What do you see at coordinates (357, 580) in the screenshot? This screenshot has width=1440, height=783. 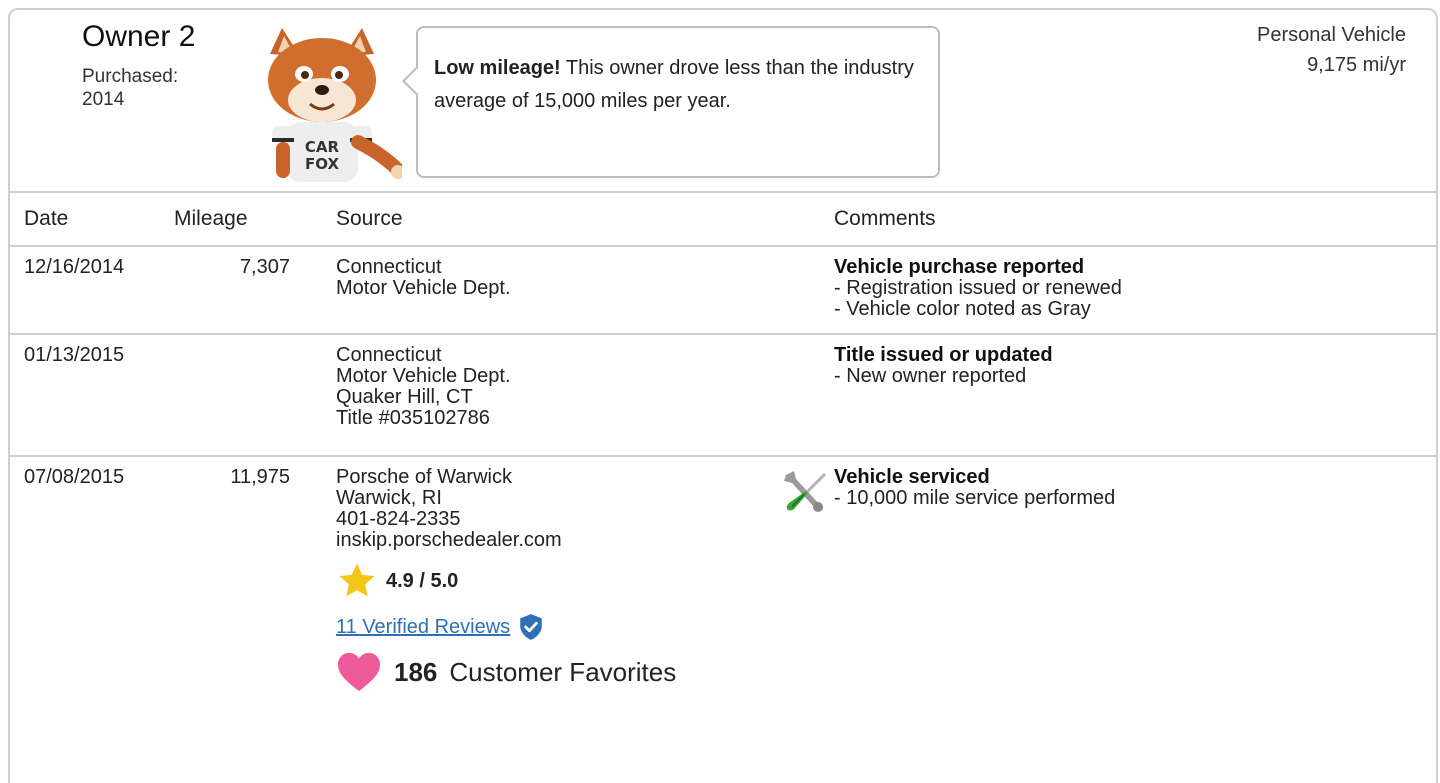 I see `star-icon` at bounding box center [357, 580].